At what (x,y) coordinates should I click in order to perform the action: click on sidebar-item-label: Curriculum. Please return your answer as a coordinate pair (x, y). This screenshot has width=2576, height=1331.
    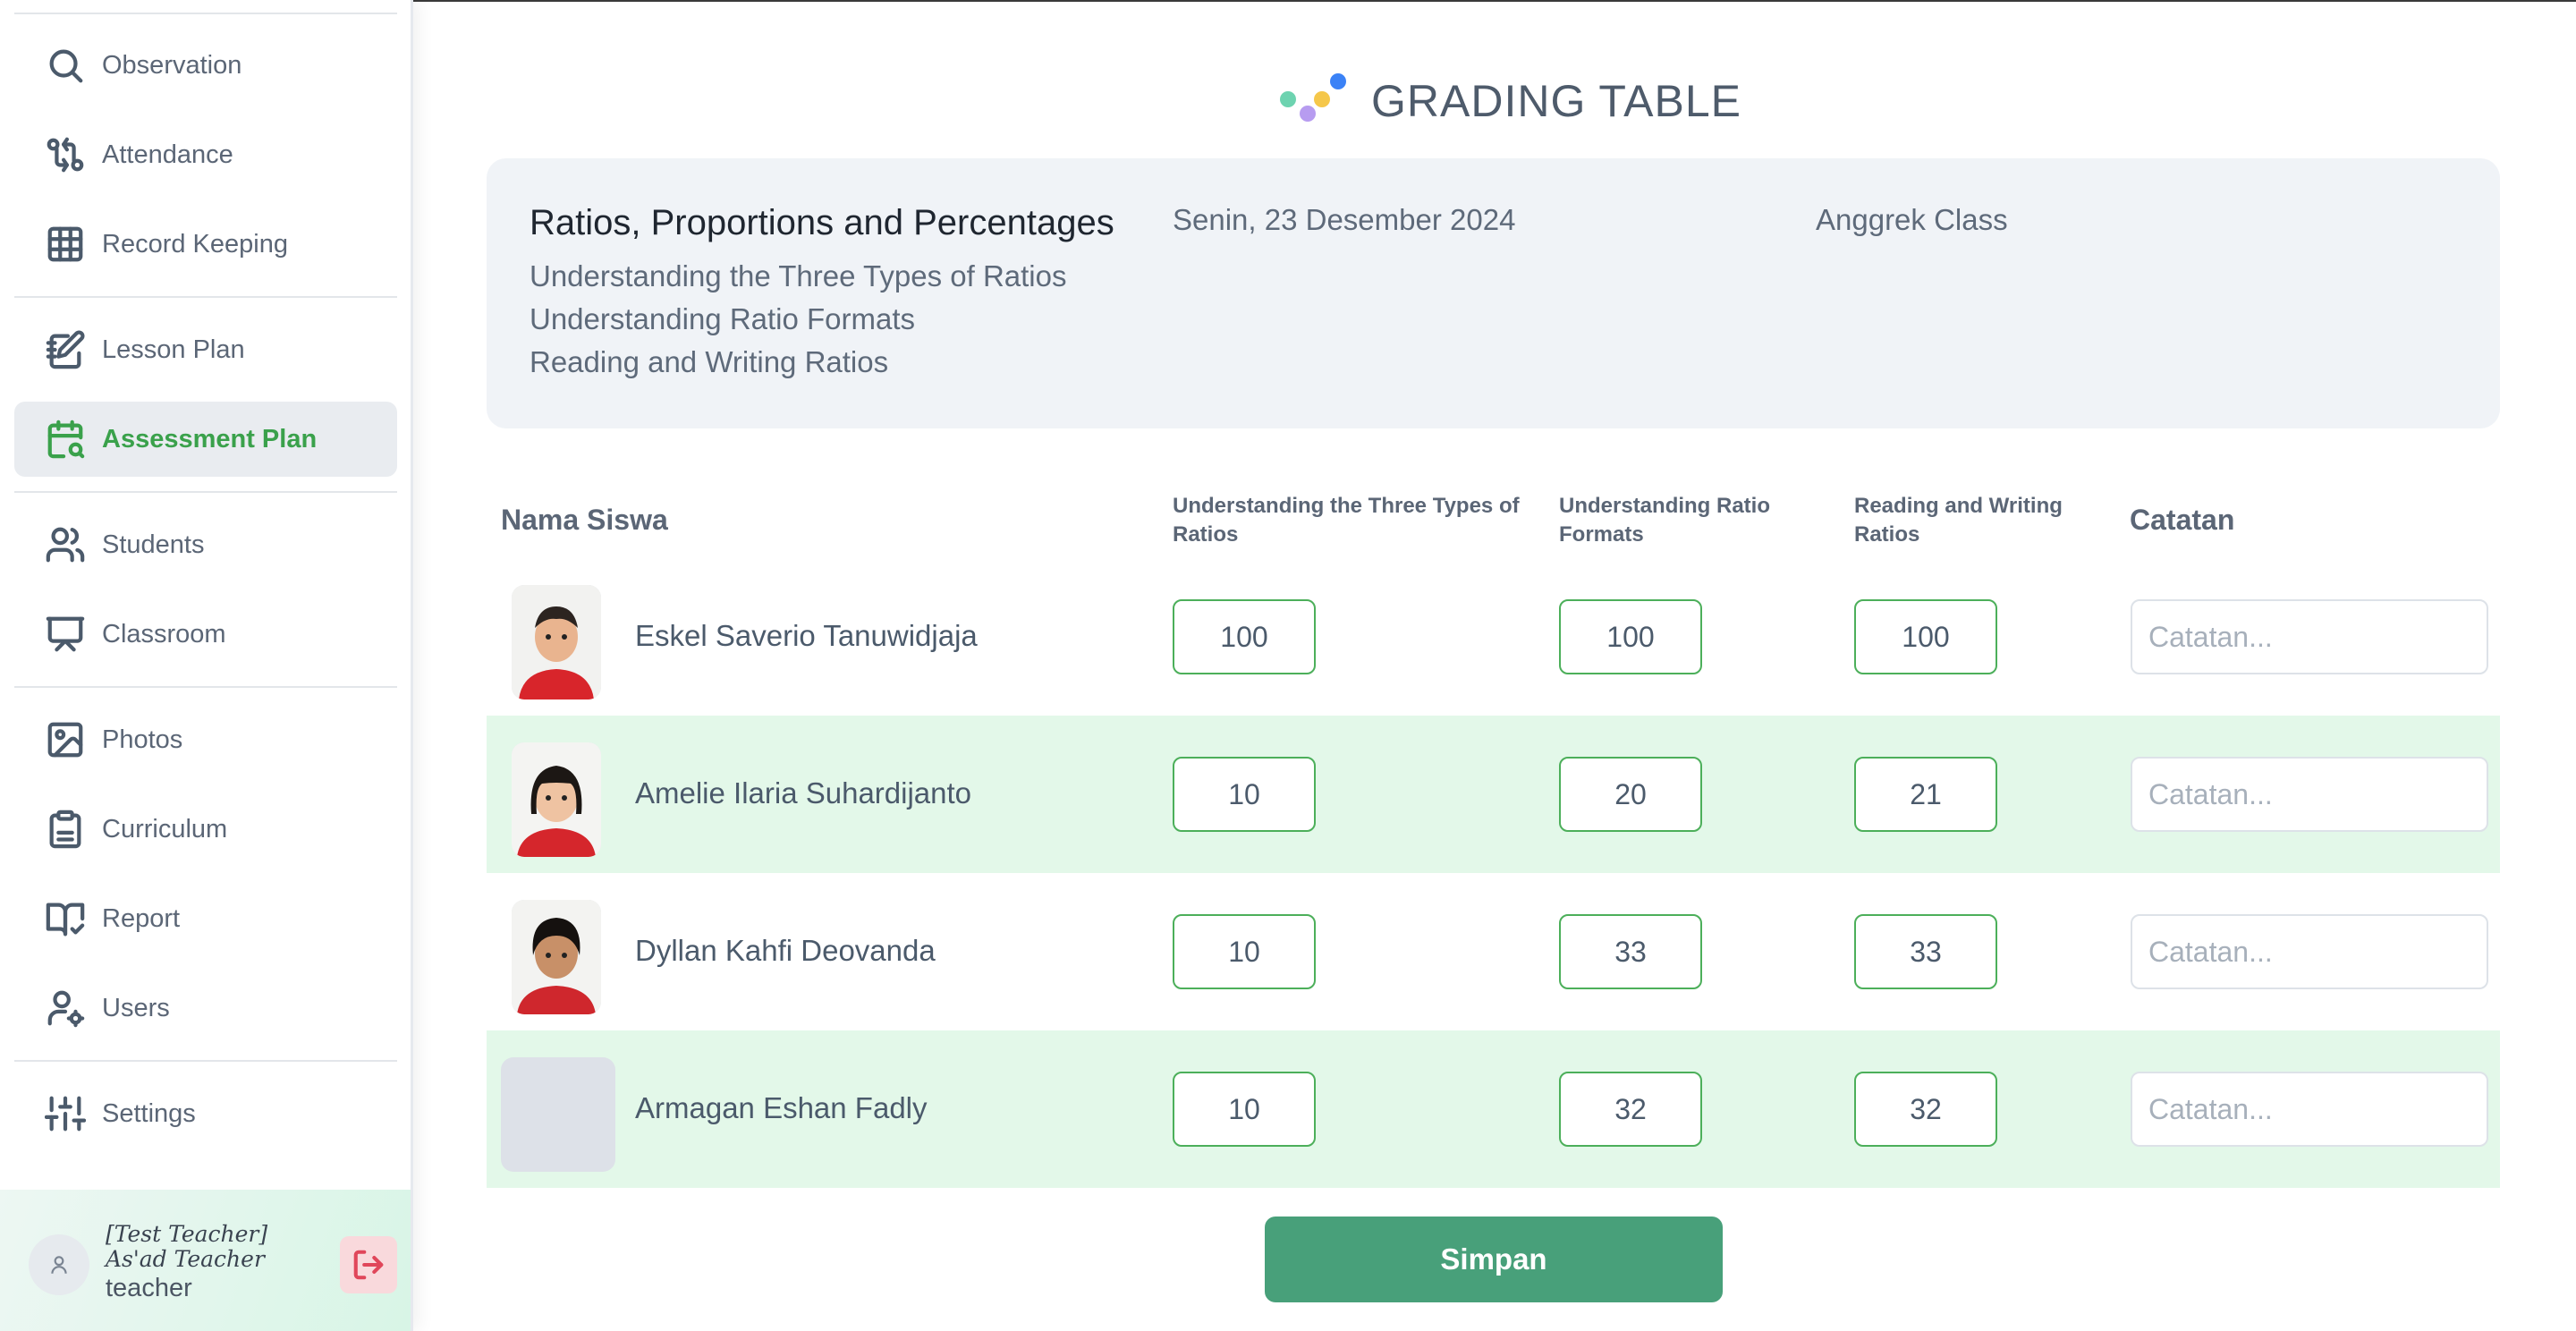
    Looking at the image, I should click on (165, 829).